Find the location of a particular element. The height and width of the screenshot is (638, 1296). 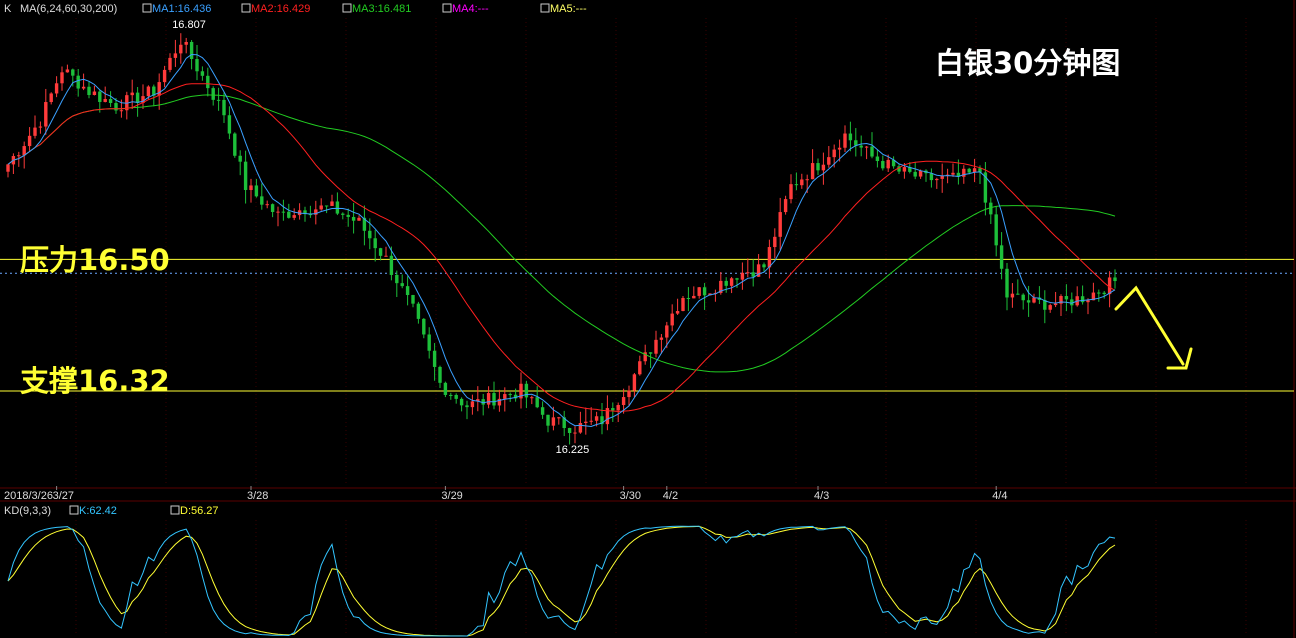

high-price-label: 16.807 is located at coordinates (189, 25).